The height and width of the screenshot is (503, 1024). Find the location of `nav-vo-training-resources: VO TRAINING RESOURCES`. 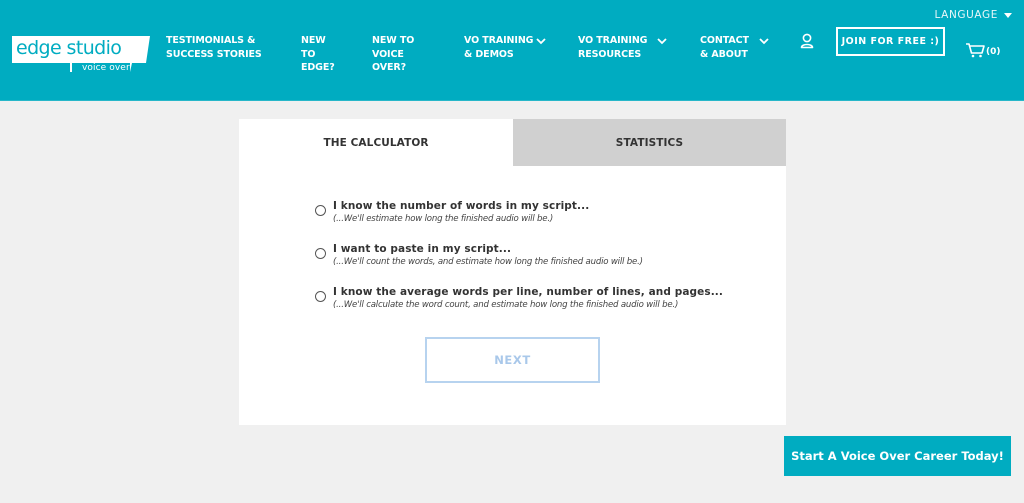

nav-vo-training-resources: VO TRAINING RESOURCES is located at coordinates (612, 47).